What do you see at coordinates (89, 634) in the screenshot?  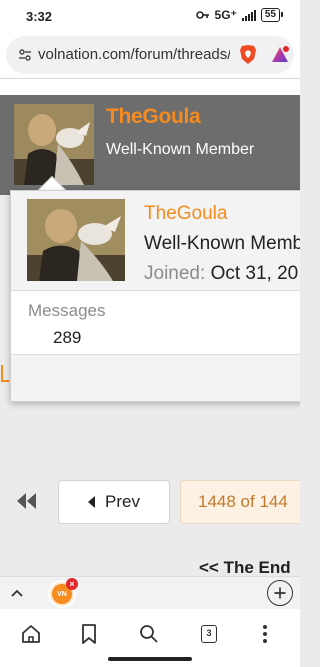 I see `bookmark-icon` at bounding box center [89, 634].